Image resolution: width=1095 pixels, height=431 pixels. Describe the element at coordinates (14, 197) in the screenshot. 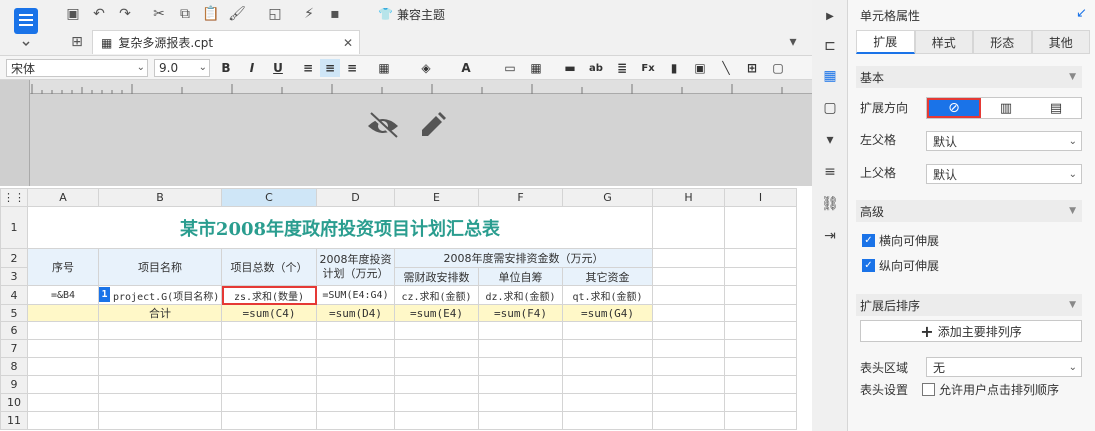

I see `select-all-corner: ⋮⋮` at that location.